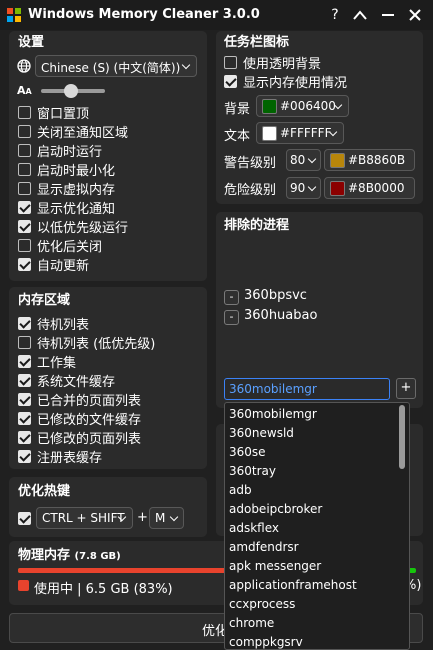  Describe the element at coordinates (63, 114) in the screenshot. I see `settings-option-label: 窗口置顶` at that location.